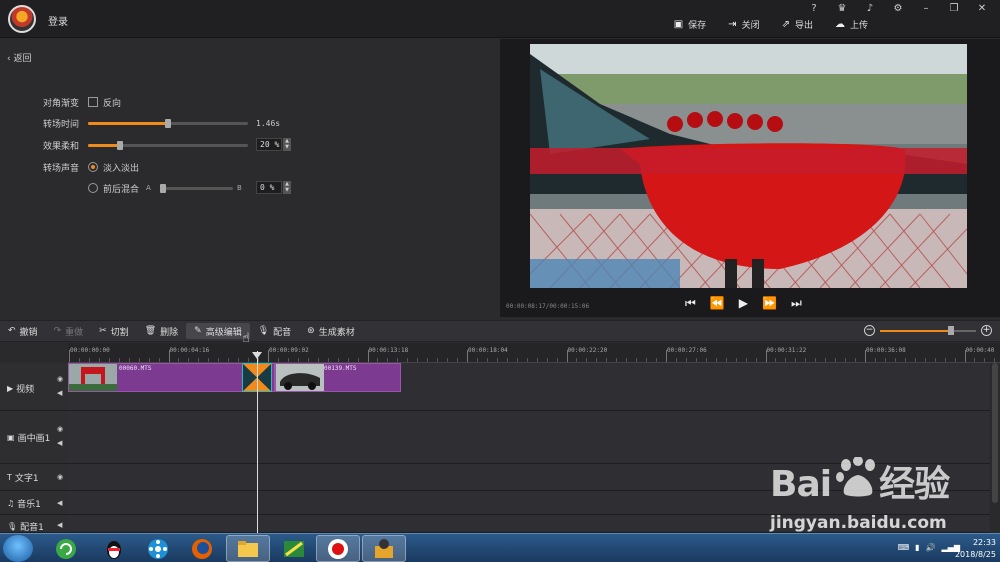 The height and width of the screenshot is (562, 1000). What do you see at coordinates (529, 387) in the screenshot?
I see `track-video: 00060.MTS 00139.MTS` at bounding box center [529, 387].